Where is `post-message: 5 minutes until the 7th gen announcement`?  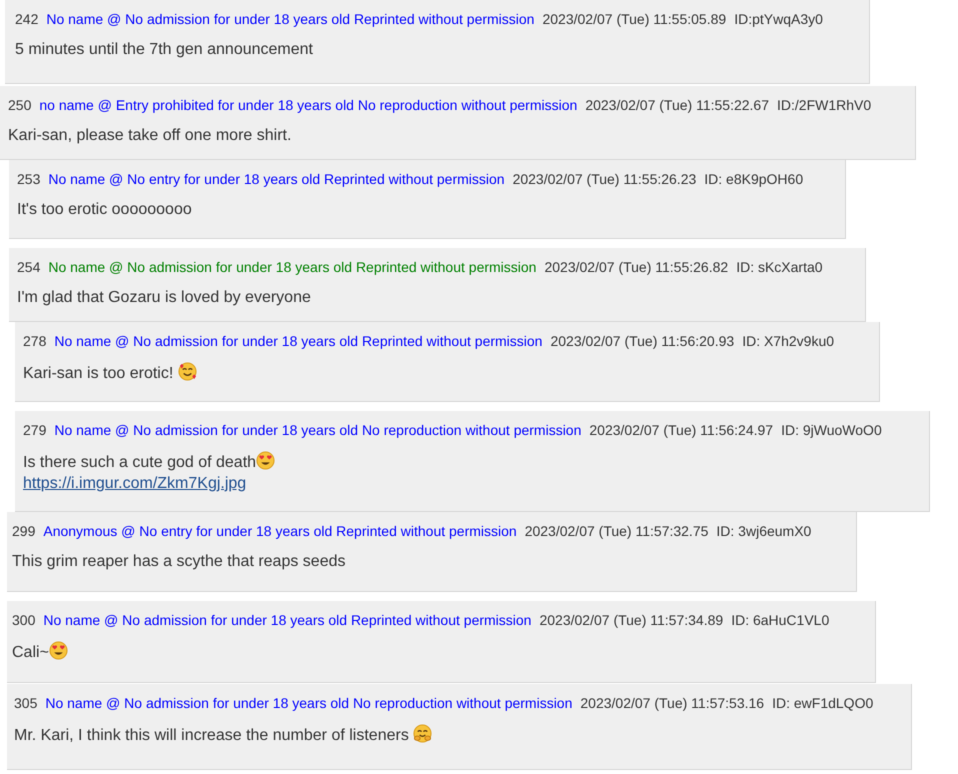 post-message: 5 minutes until the 7th gen announcement is located at coordinates (164, 49).